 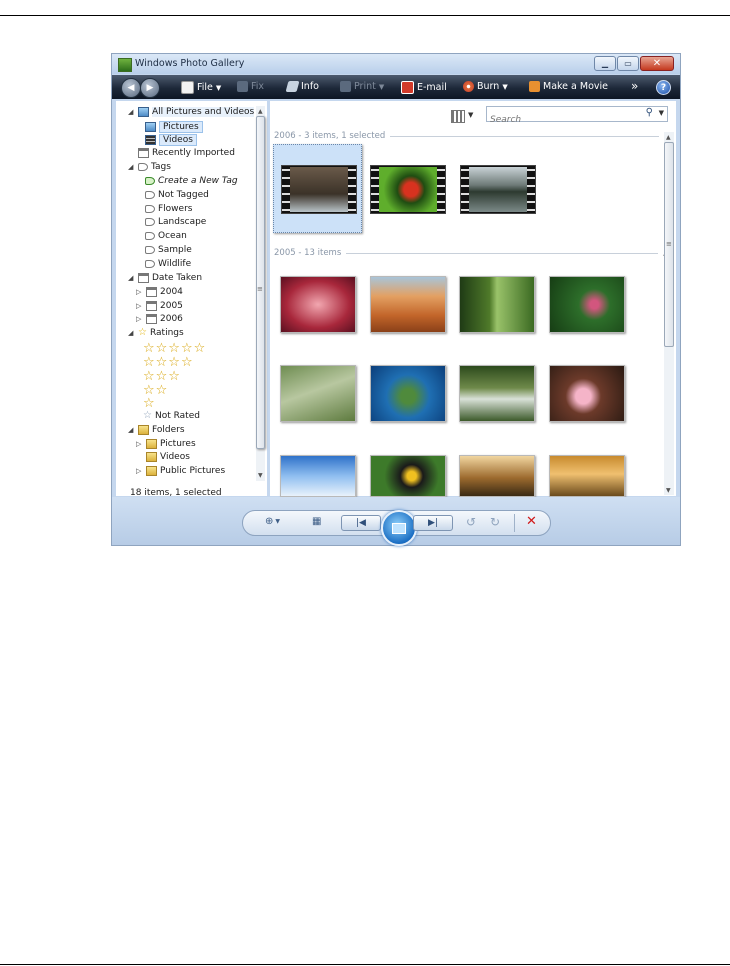 What do you see at coordinates (634, 86) in the screenshot?
I see `more-commands-button: »` at bounding box center [634, 86].